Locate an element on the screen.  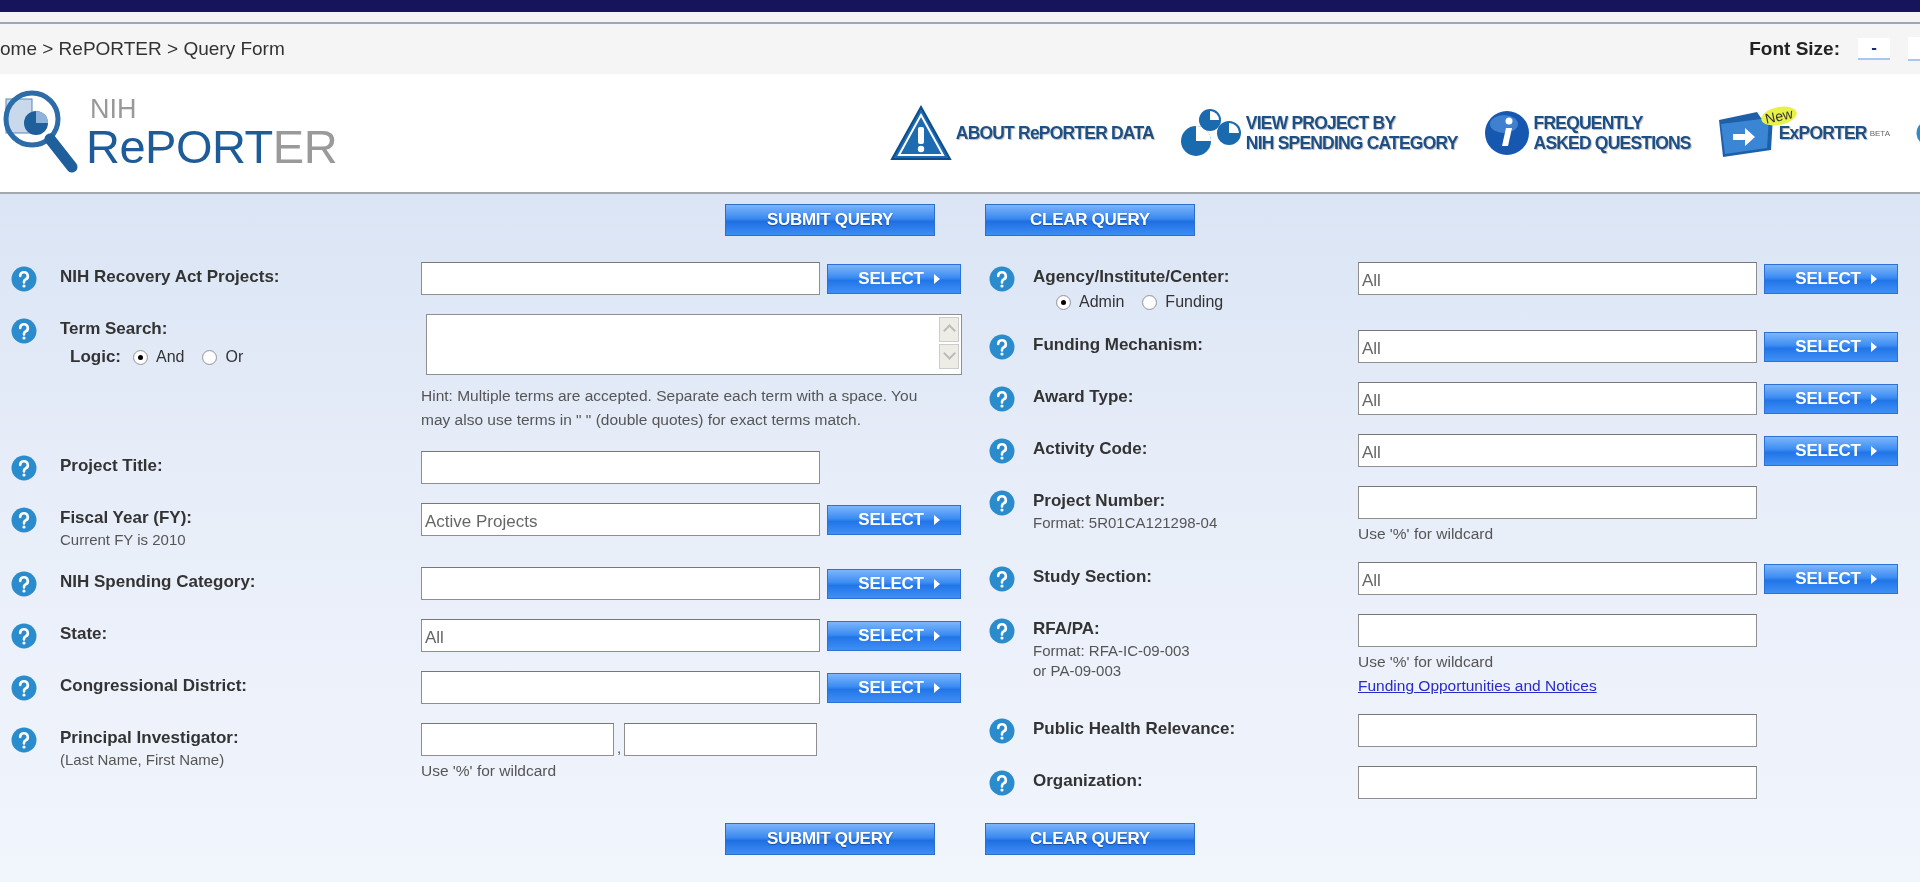
last-name-field is located at coordinates (517, 740).